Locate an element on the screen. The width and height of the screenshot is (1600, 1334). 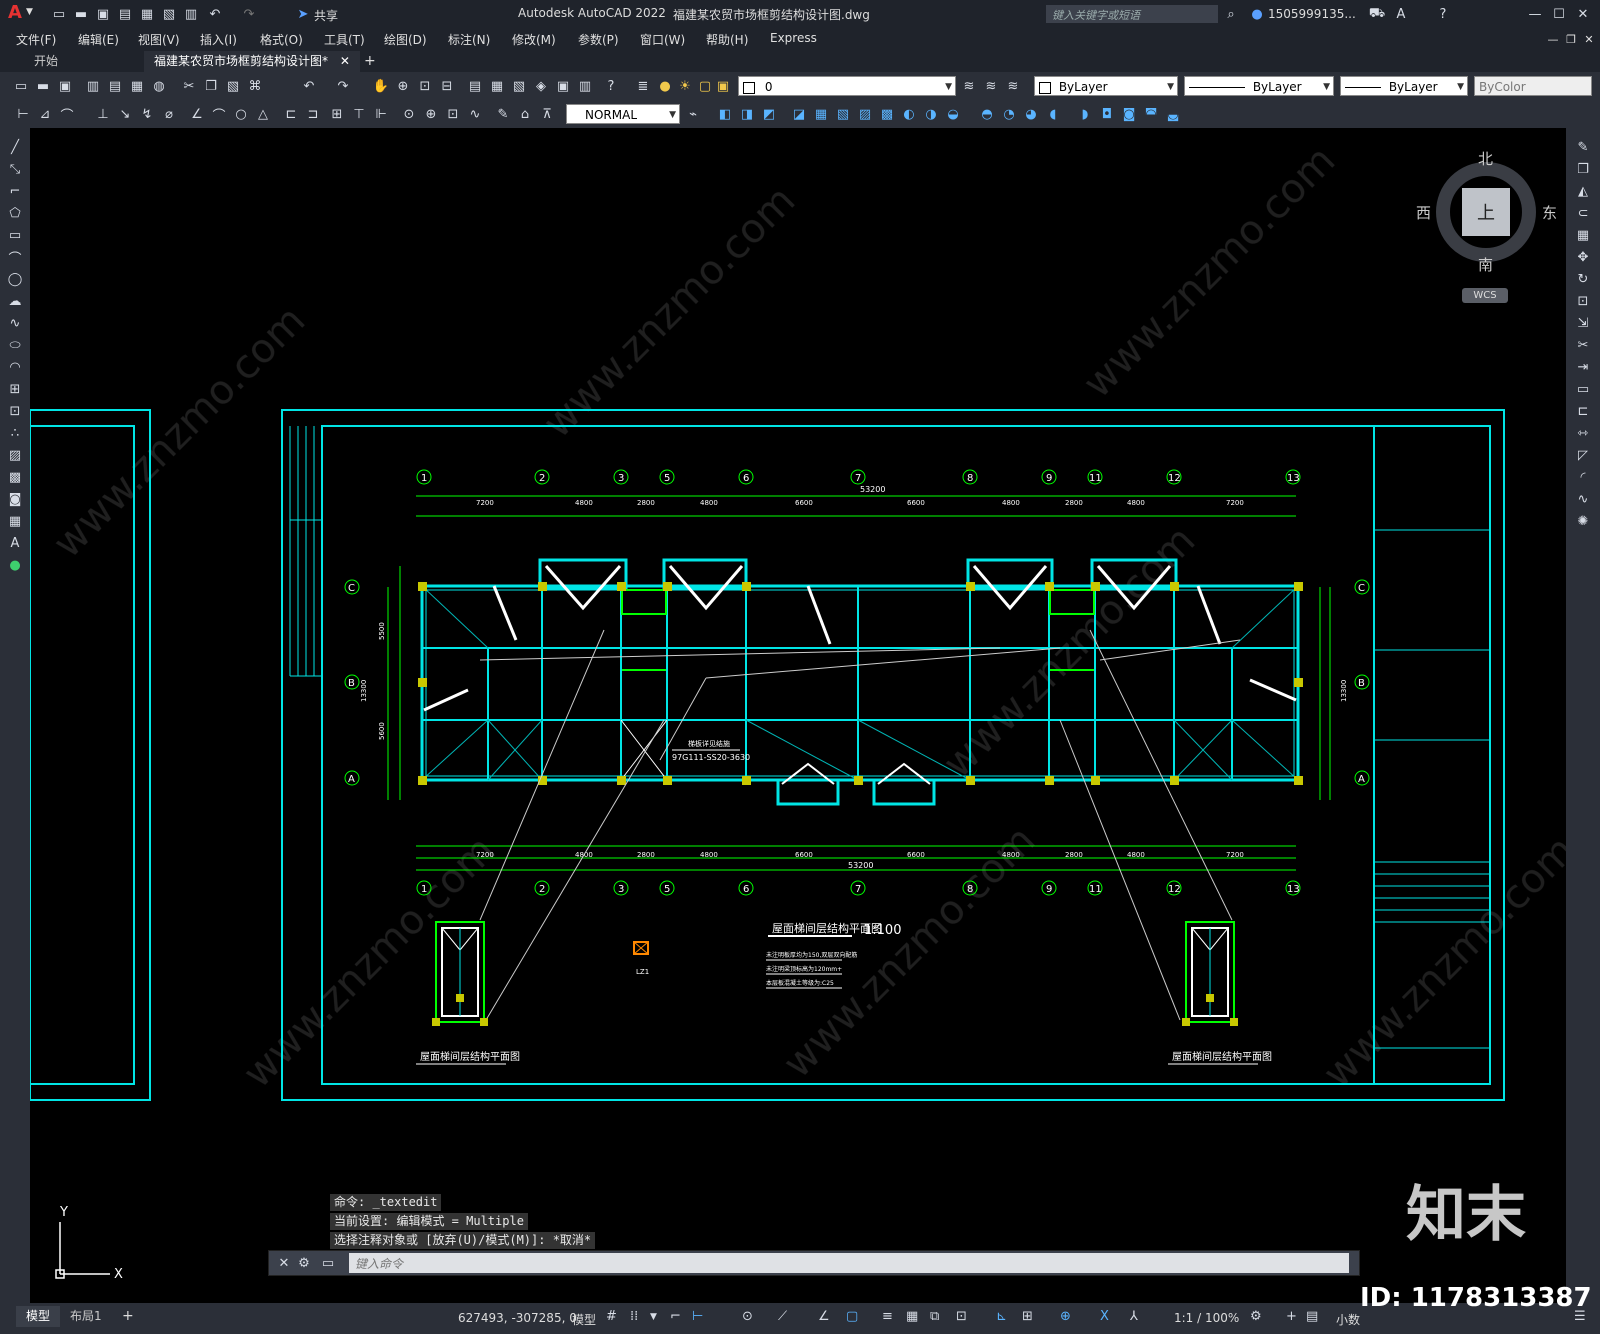
save-as-icon: ▤ is located at coordinates (125, 14).